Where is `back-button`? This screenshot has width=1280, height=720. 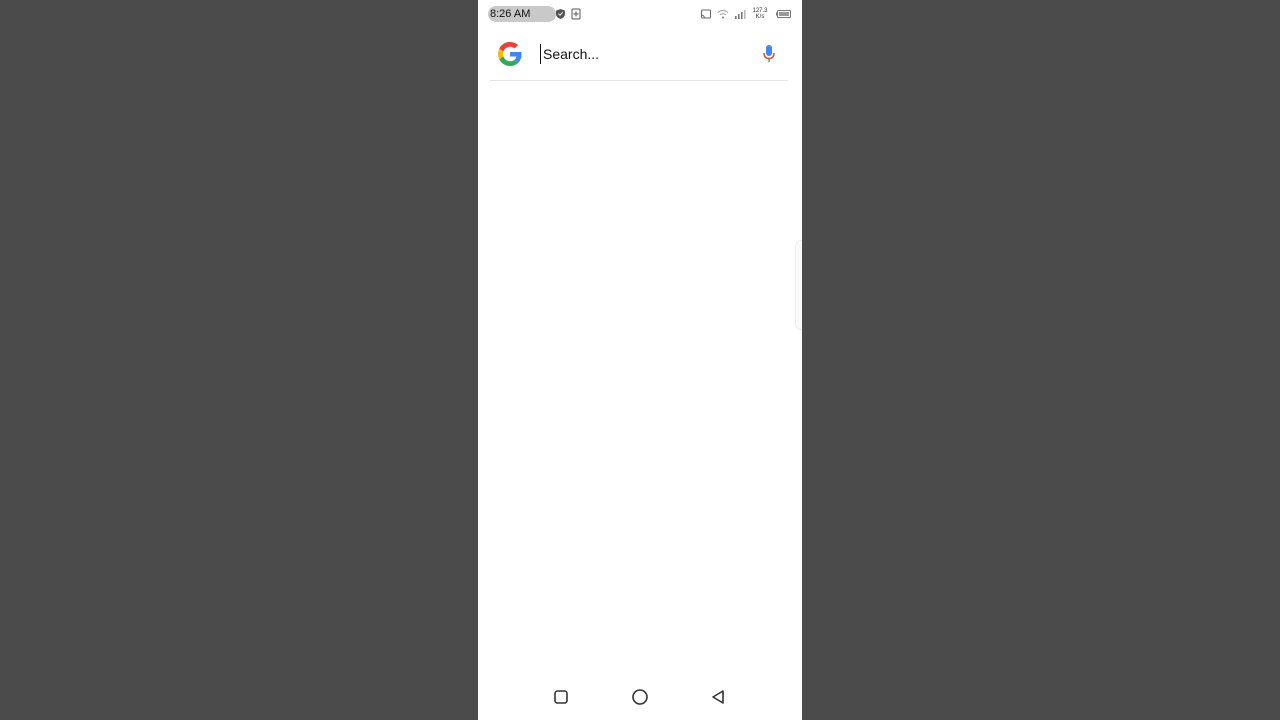
back-button is located at coordinates (718, 697).